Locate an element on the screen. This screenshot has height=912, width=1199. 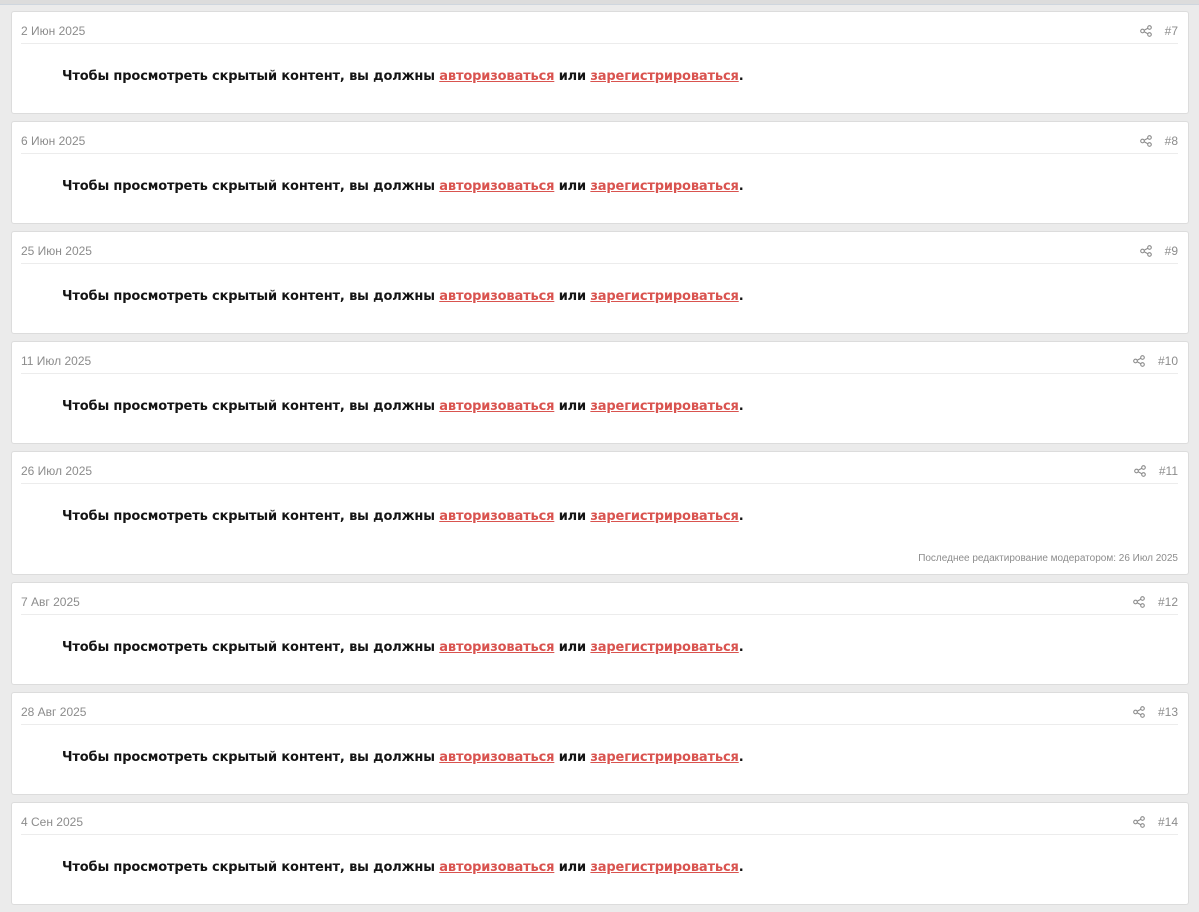
post-header: 11 Июл 2025 #10 is located at coordinates (599, 358).